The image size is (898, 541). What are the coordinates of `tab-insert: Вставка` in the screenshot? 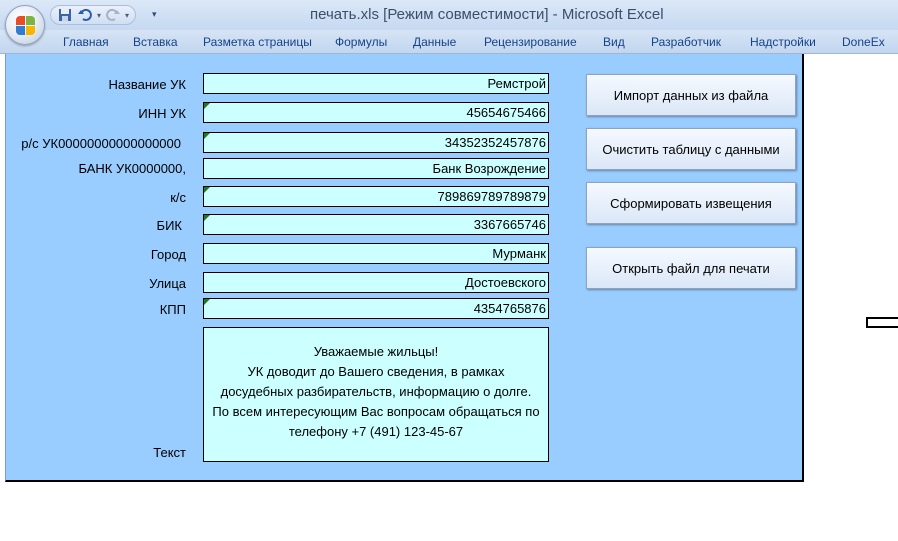 It's located at (155, 42).